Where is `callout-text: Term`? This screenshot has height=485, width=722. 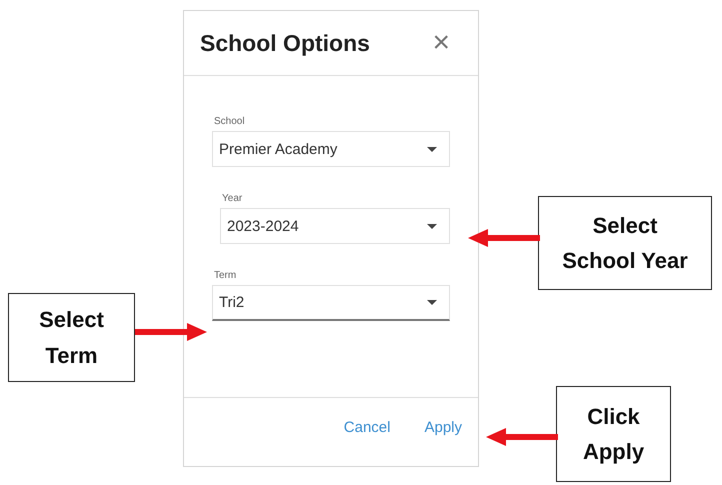
callout-text: Term is located at coordinates (71, 356).